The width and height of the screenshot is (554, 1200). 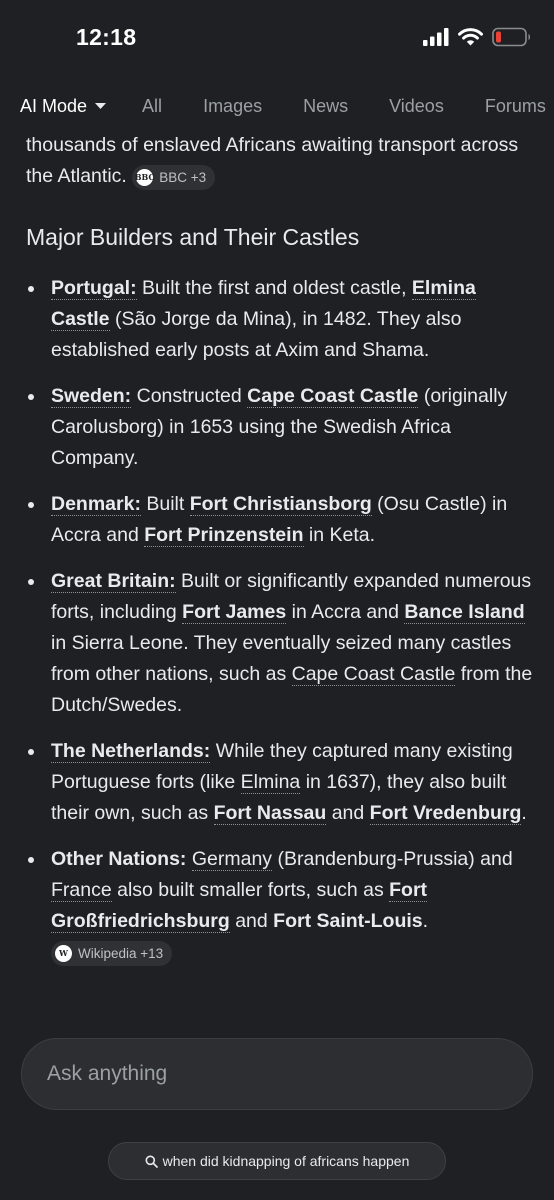 I want to click on source-chip-bbc: BBC BBC +3, so click(x=174, y=177).